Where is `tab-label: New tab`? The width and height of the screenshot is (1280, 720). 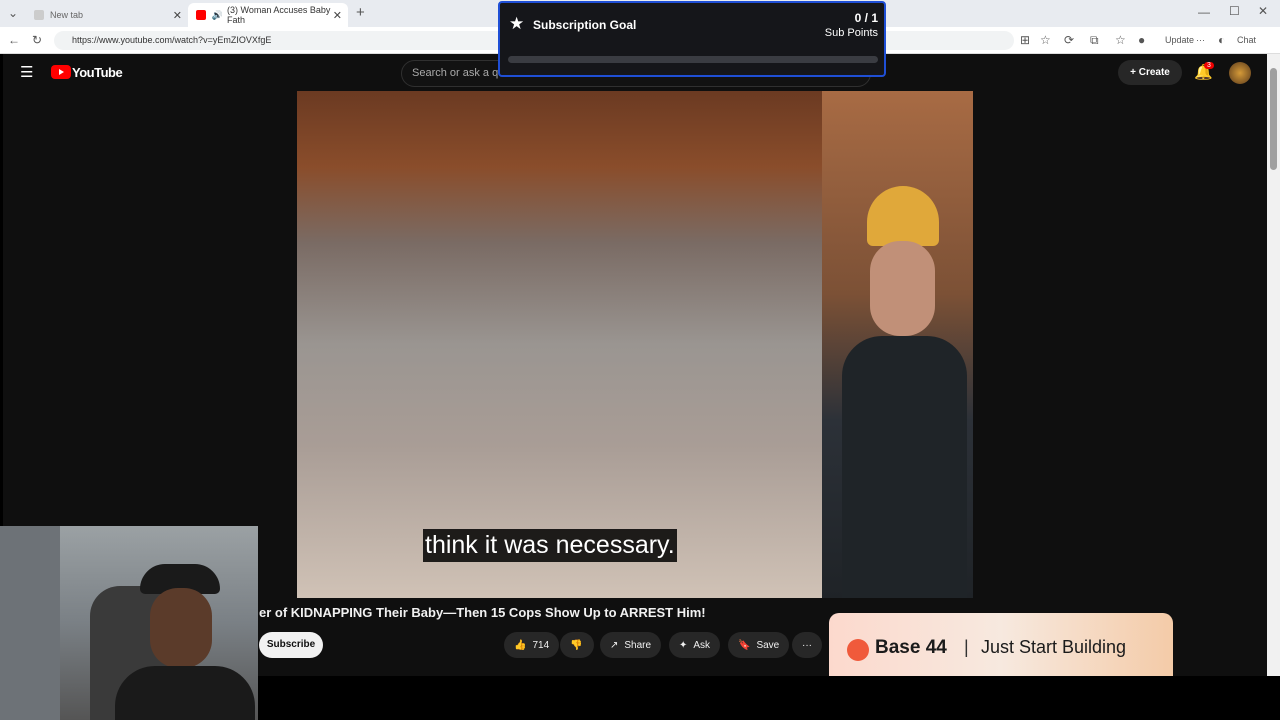
tab-label: New tab is located at coordinates (67, 15).